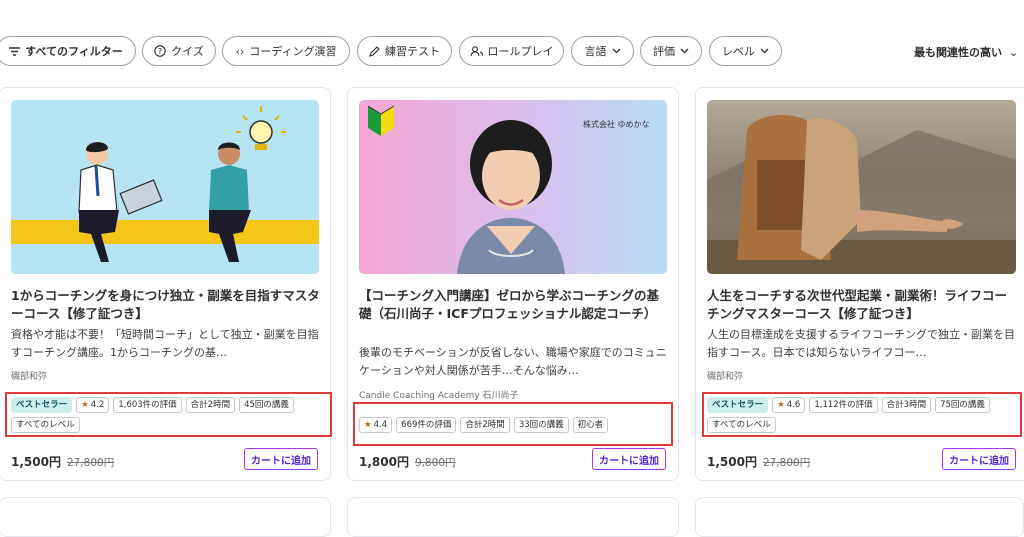 The height and width of the screenshot is (537, 1024). Describe the element at coordinates (374, 51) in the screenshot. I see `pencil-icon` at that location.